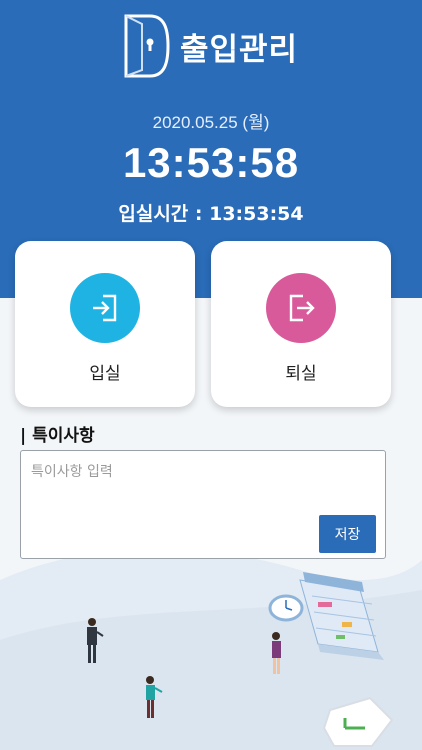 This screenshot has height=750, width=422. I want to click on check-out-icon-circle, so click(301, 308).